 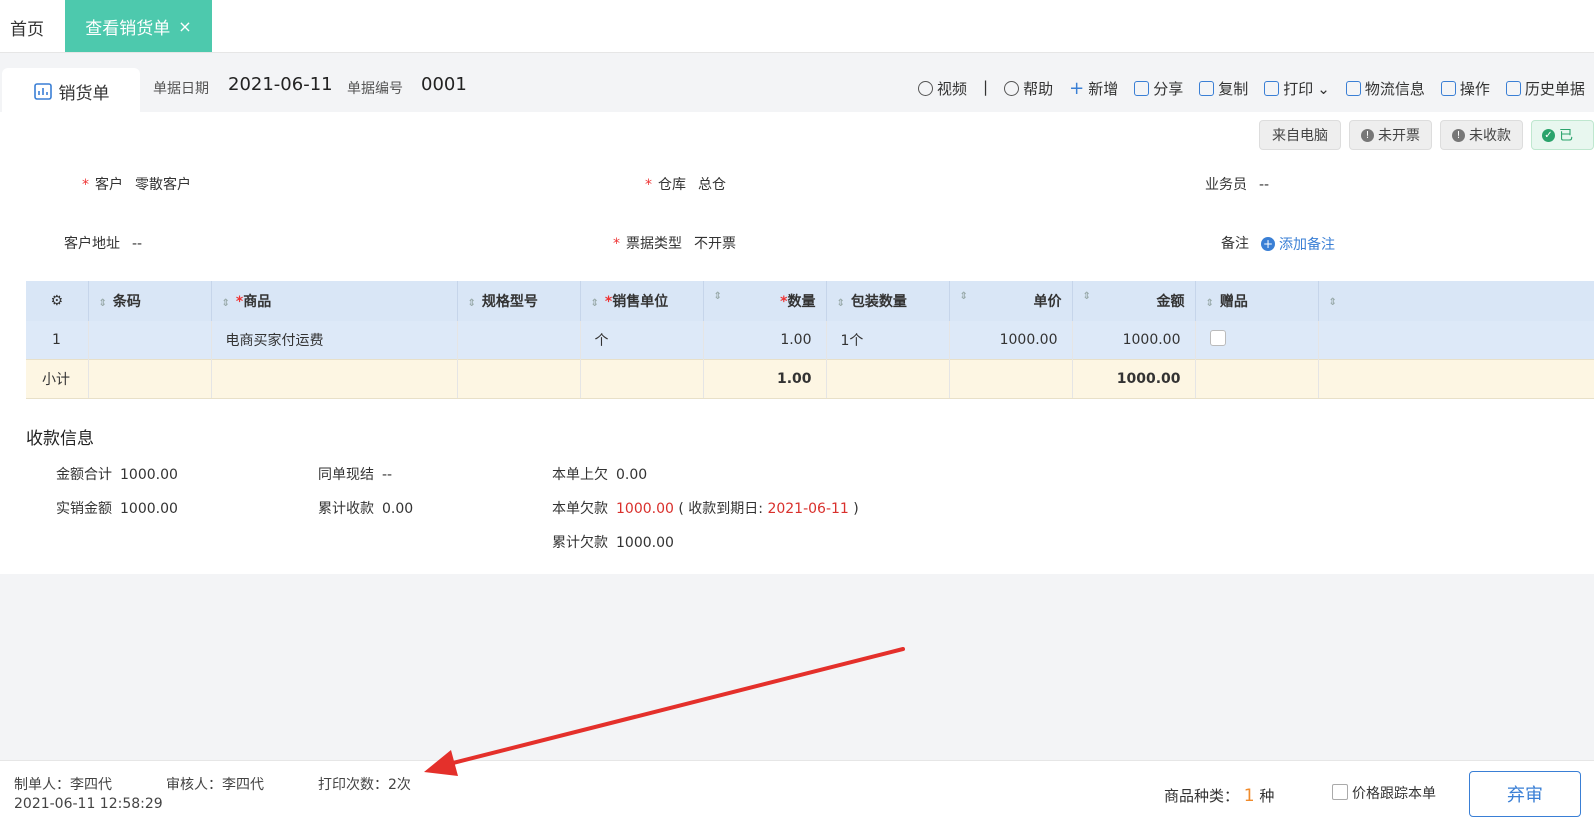 I want to click on table-row: 1 电商买家付运费 个 1.00 1个 1000.00 1000.00, so click(x=810, y=340).